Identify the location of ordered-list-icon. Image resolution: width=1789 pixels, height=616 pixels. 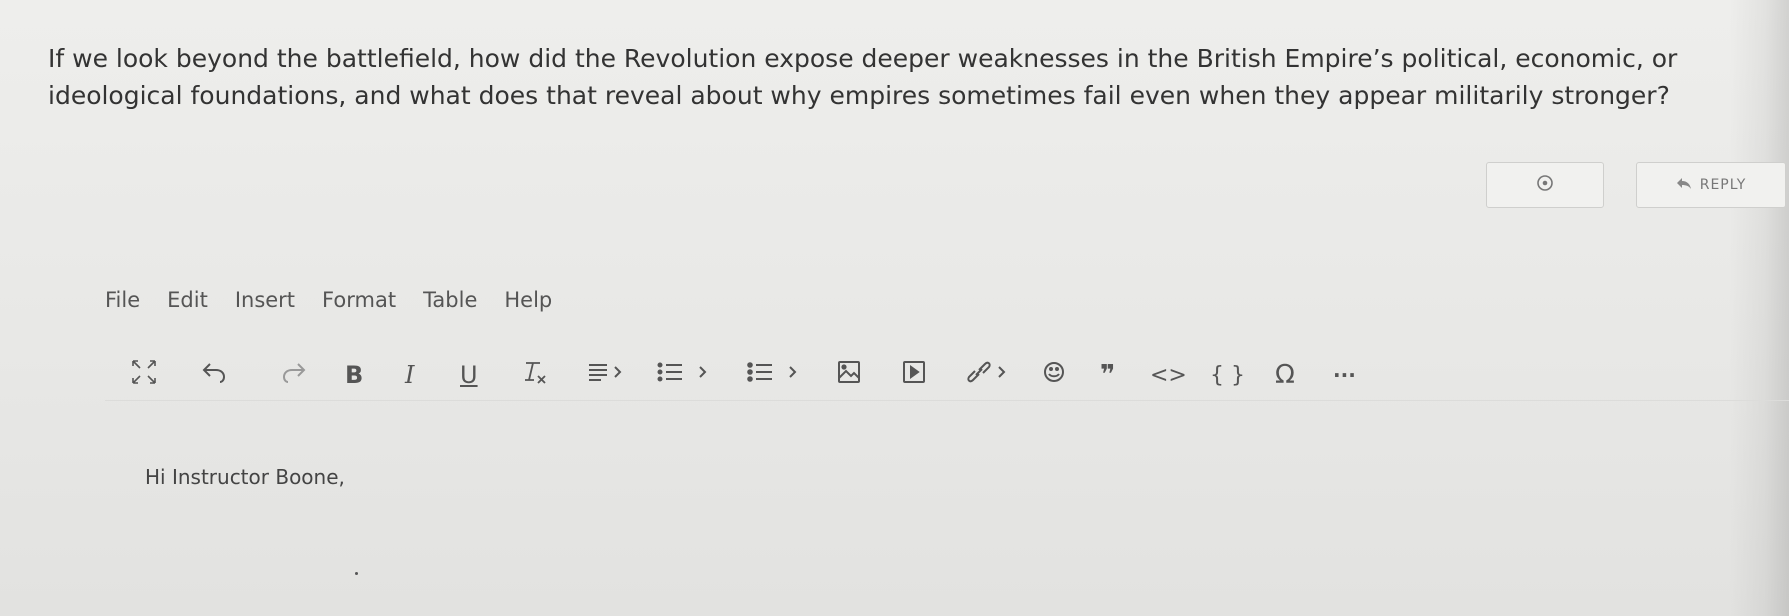
(685, 375).